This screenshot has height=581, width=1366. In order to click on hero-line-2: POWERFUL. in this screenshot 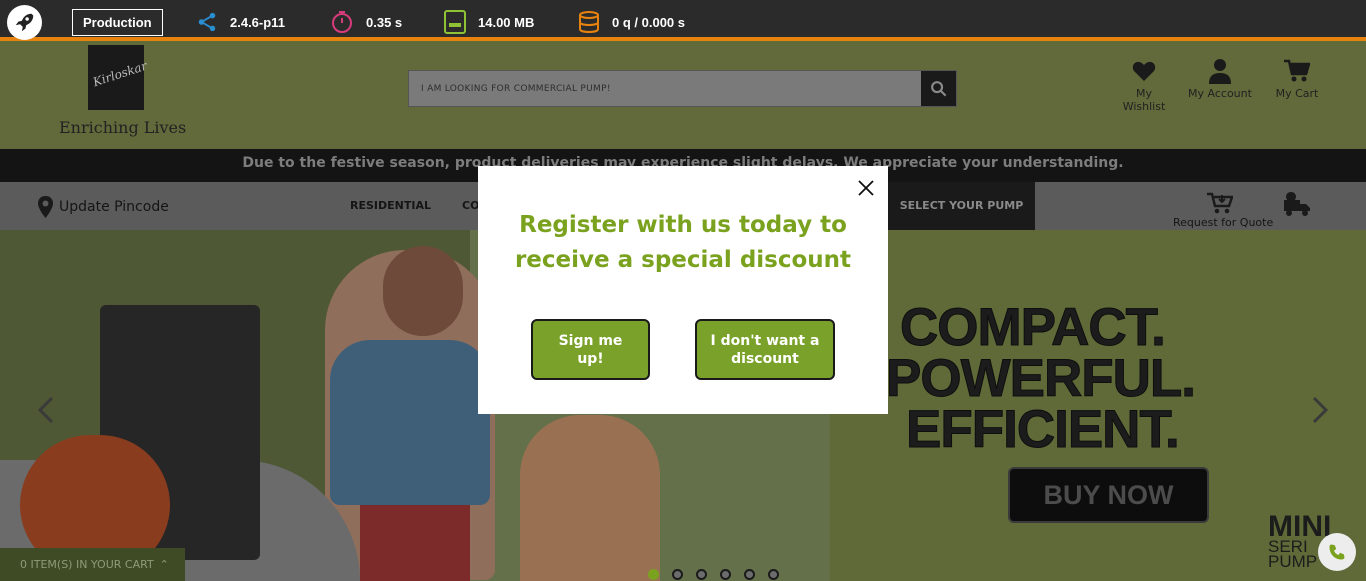, I will do `click(1041, 378)`.